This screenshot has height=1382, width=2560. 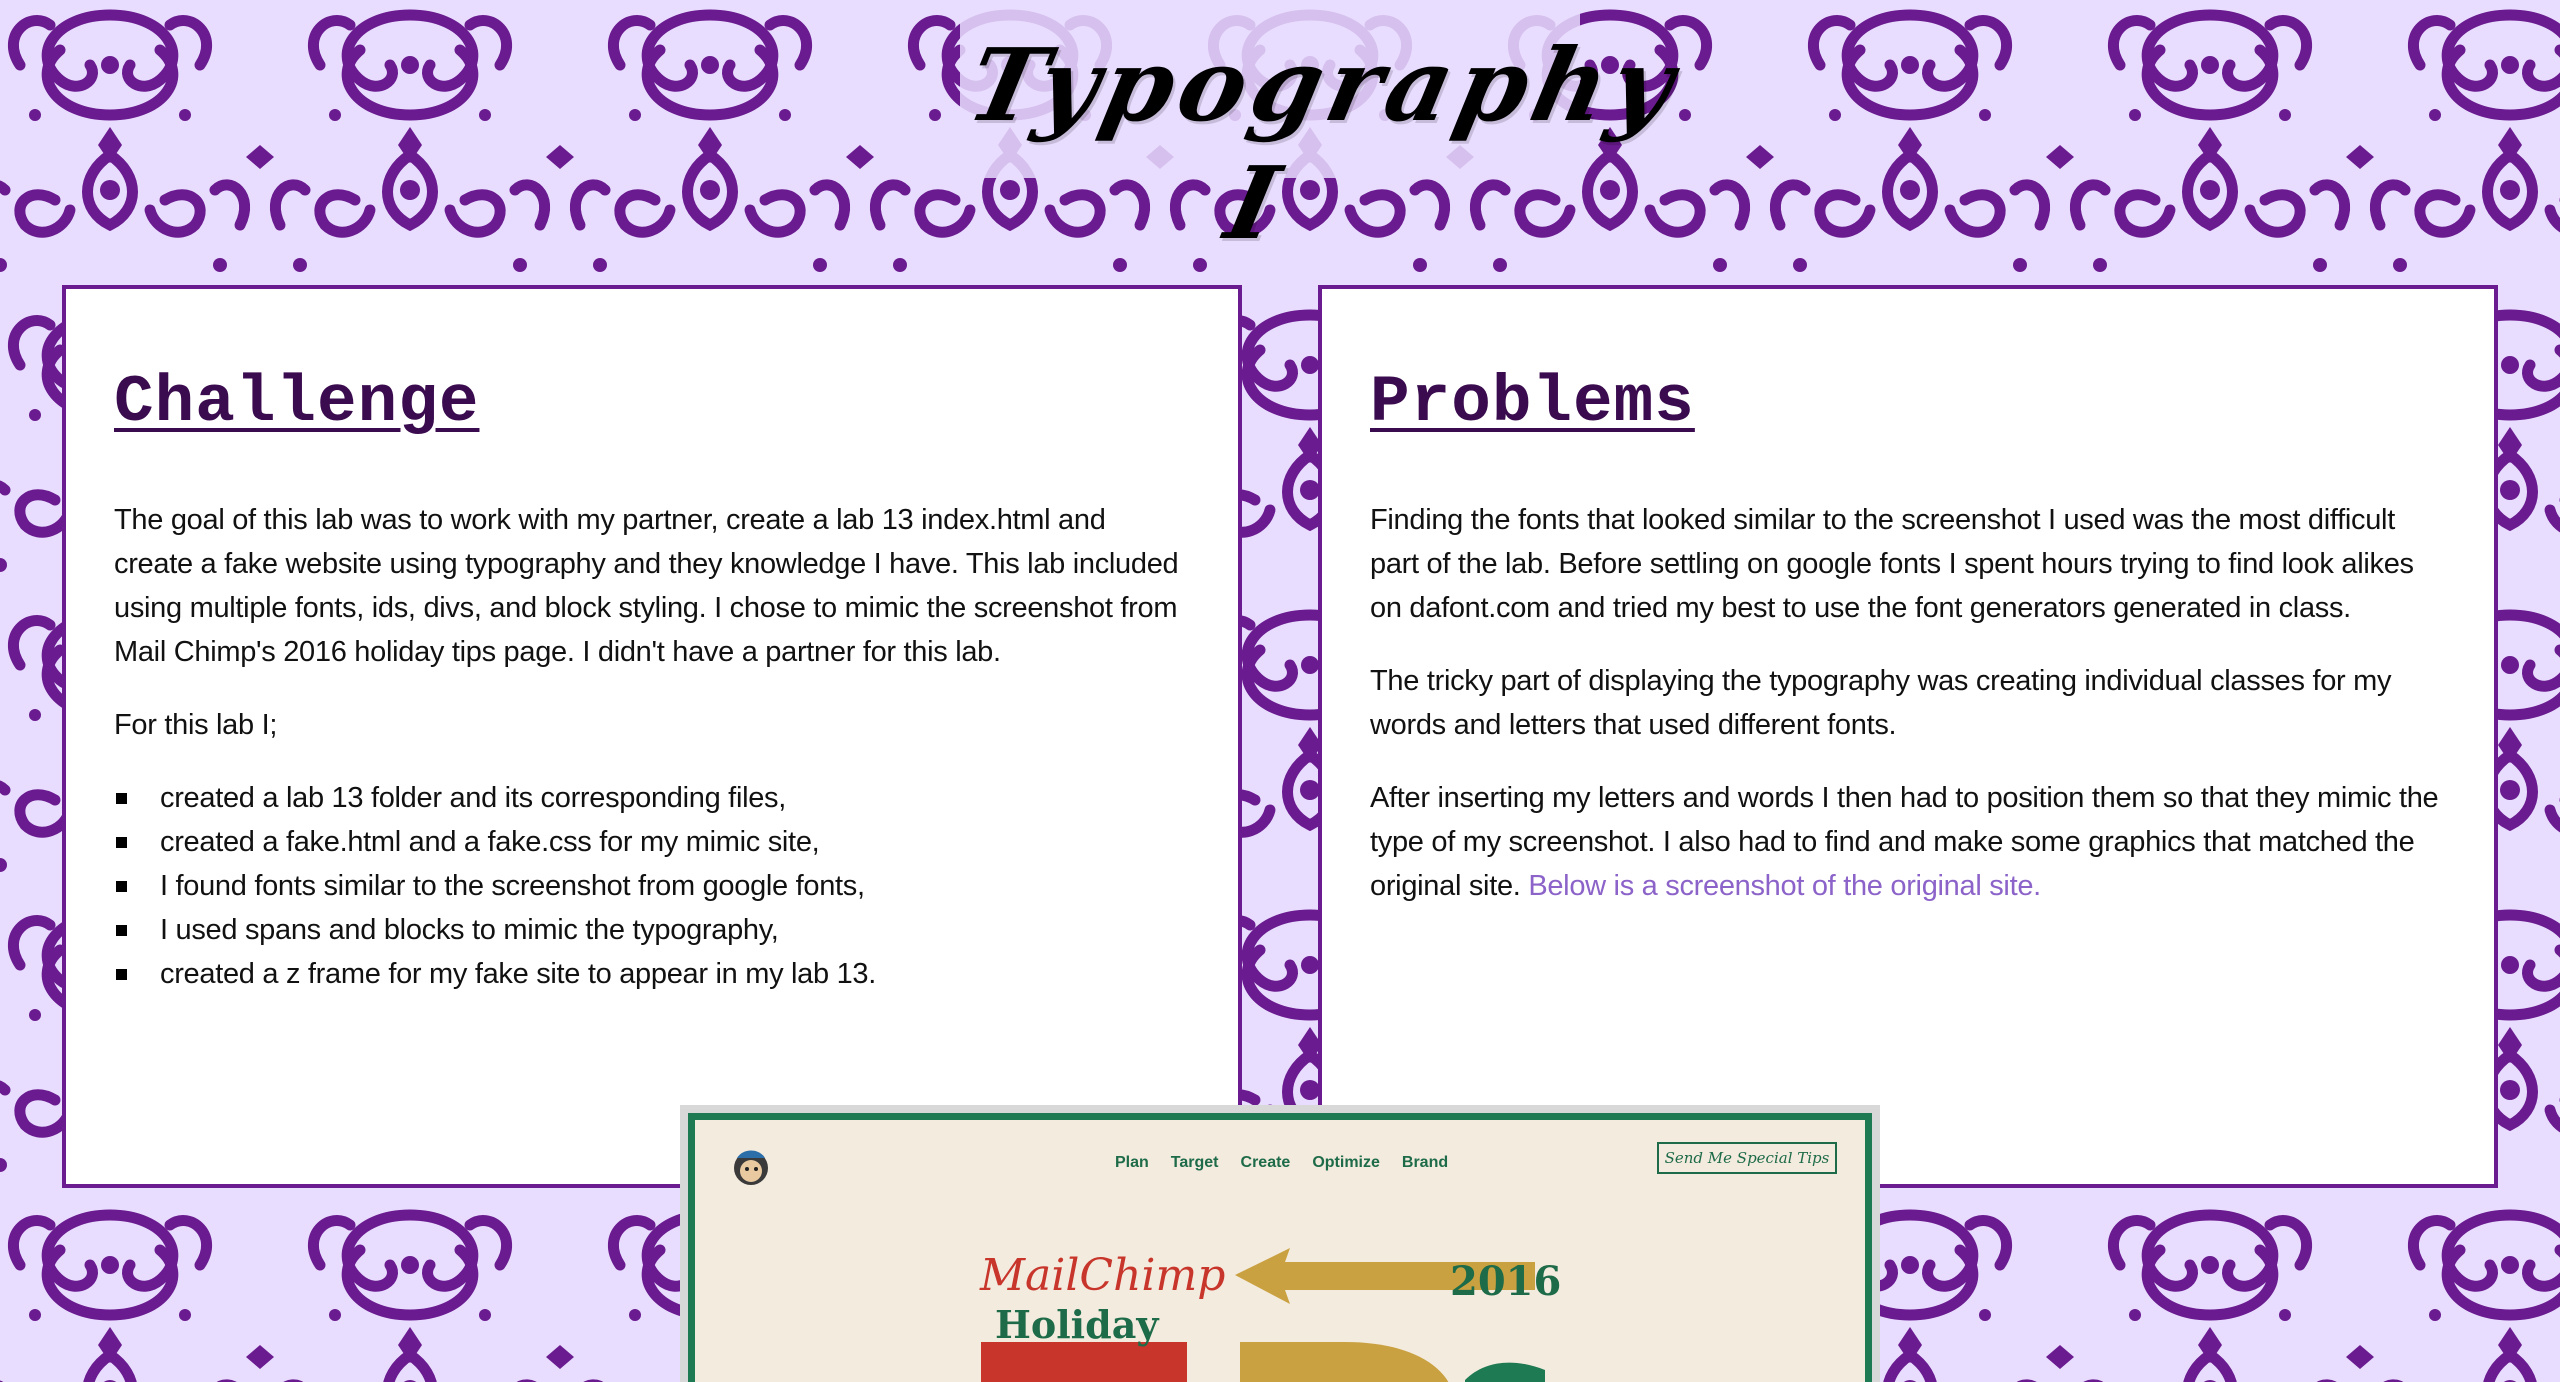 What do you see at coordinates (1506, 1281) in the screenshot?
I see `preview-year-text: 2016` at bounding box center [1506, 1281].